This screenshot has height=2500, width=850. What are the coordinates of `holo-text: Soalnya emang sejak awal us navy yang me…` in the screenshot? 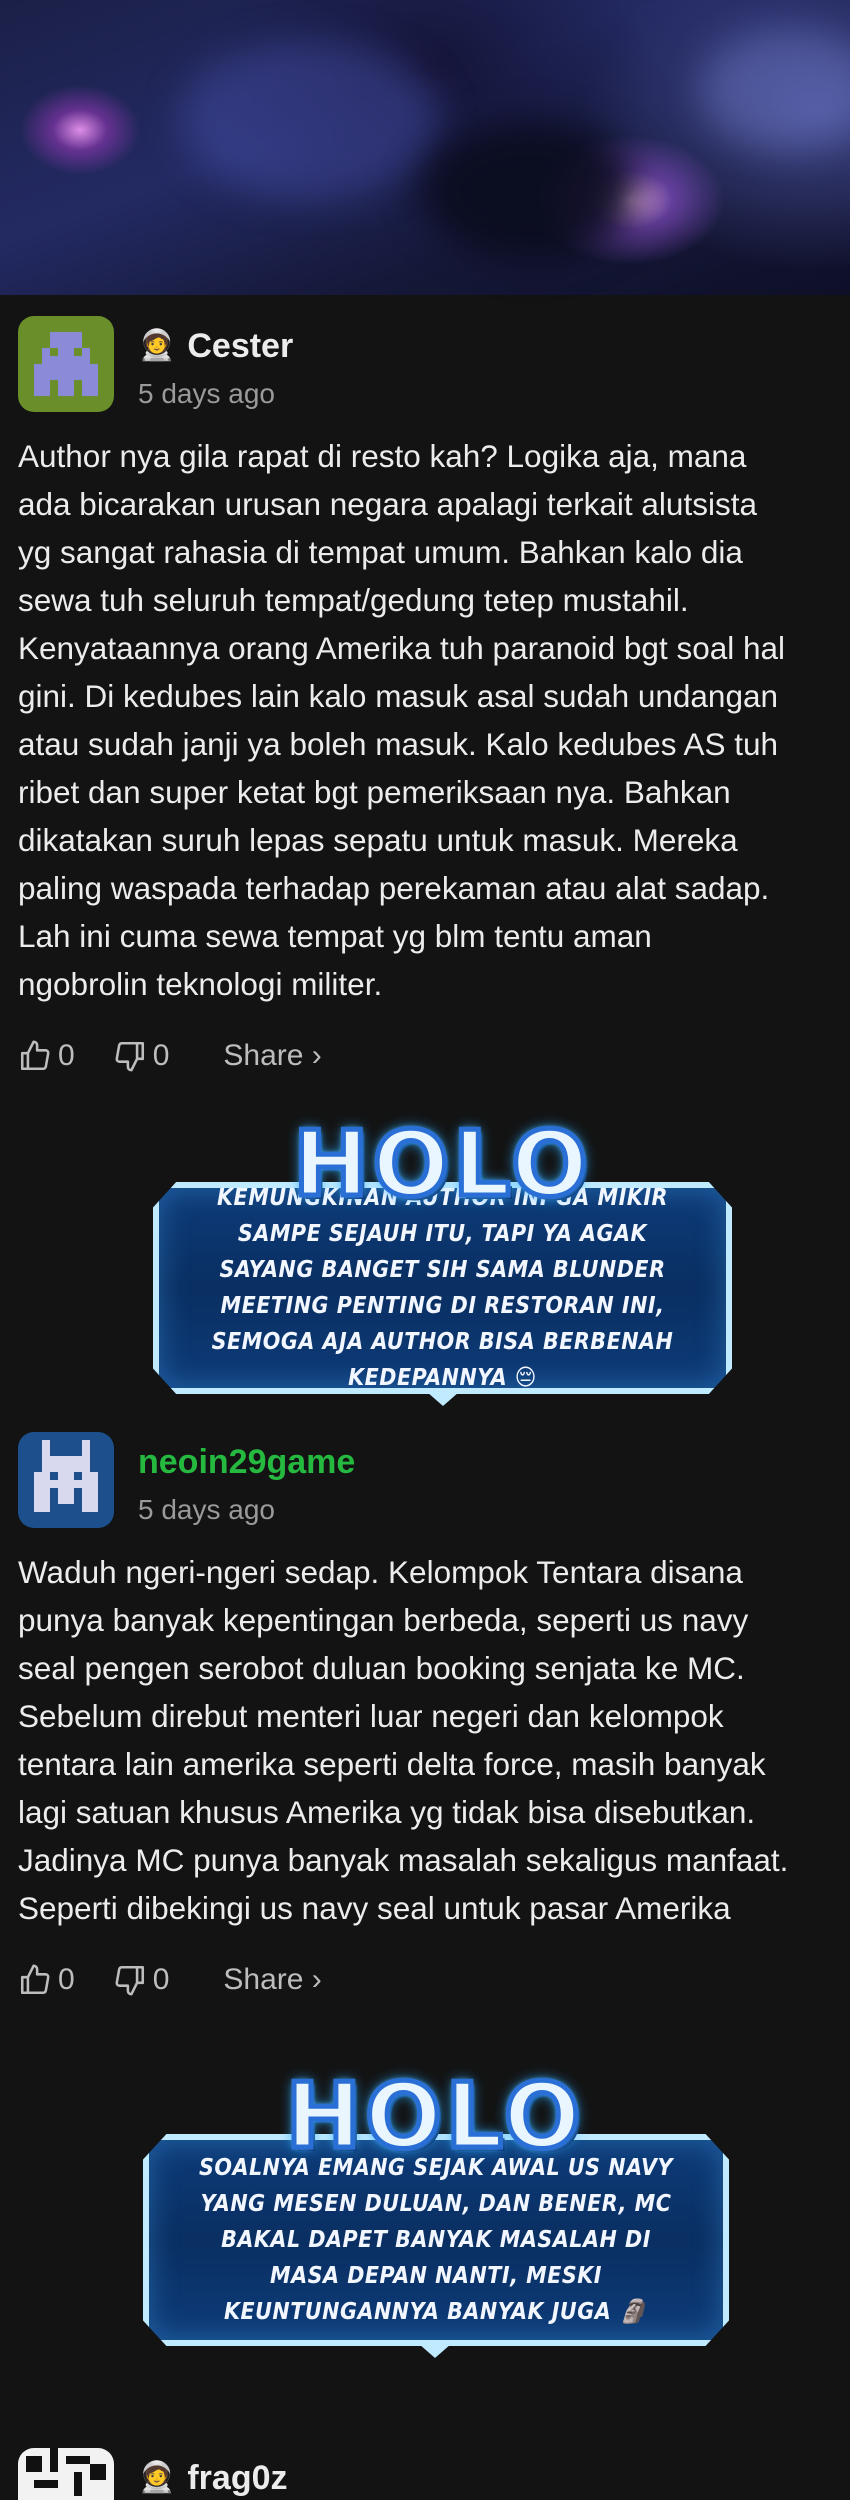 It's located at (436, 2240).